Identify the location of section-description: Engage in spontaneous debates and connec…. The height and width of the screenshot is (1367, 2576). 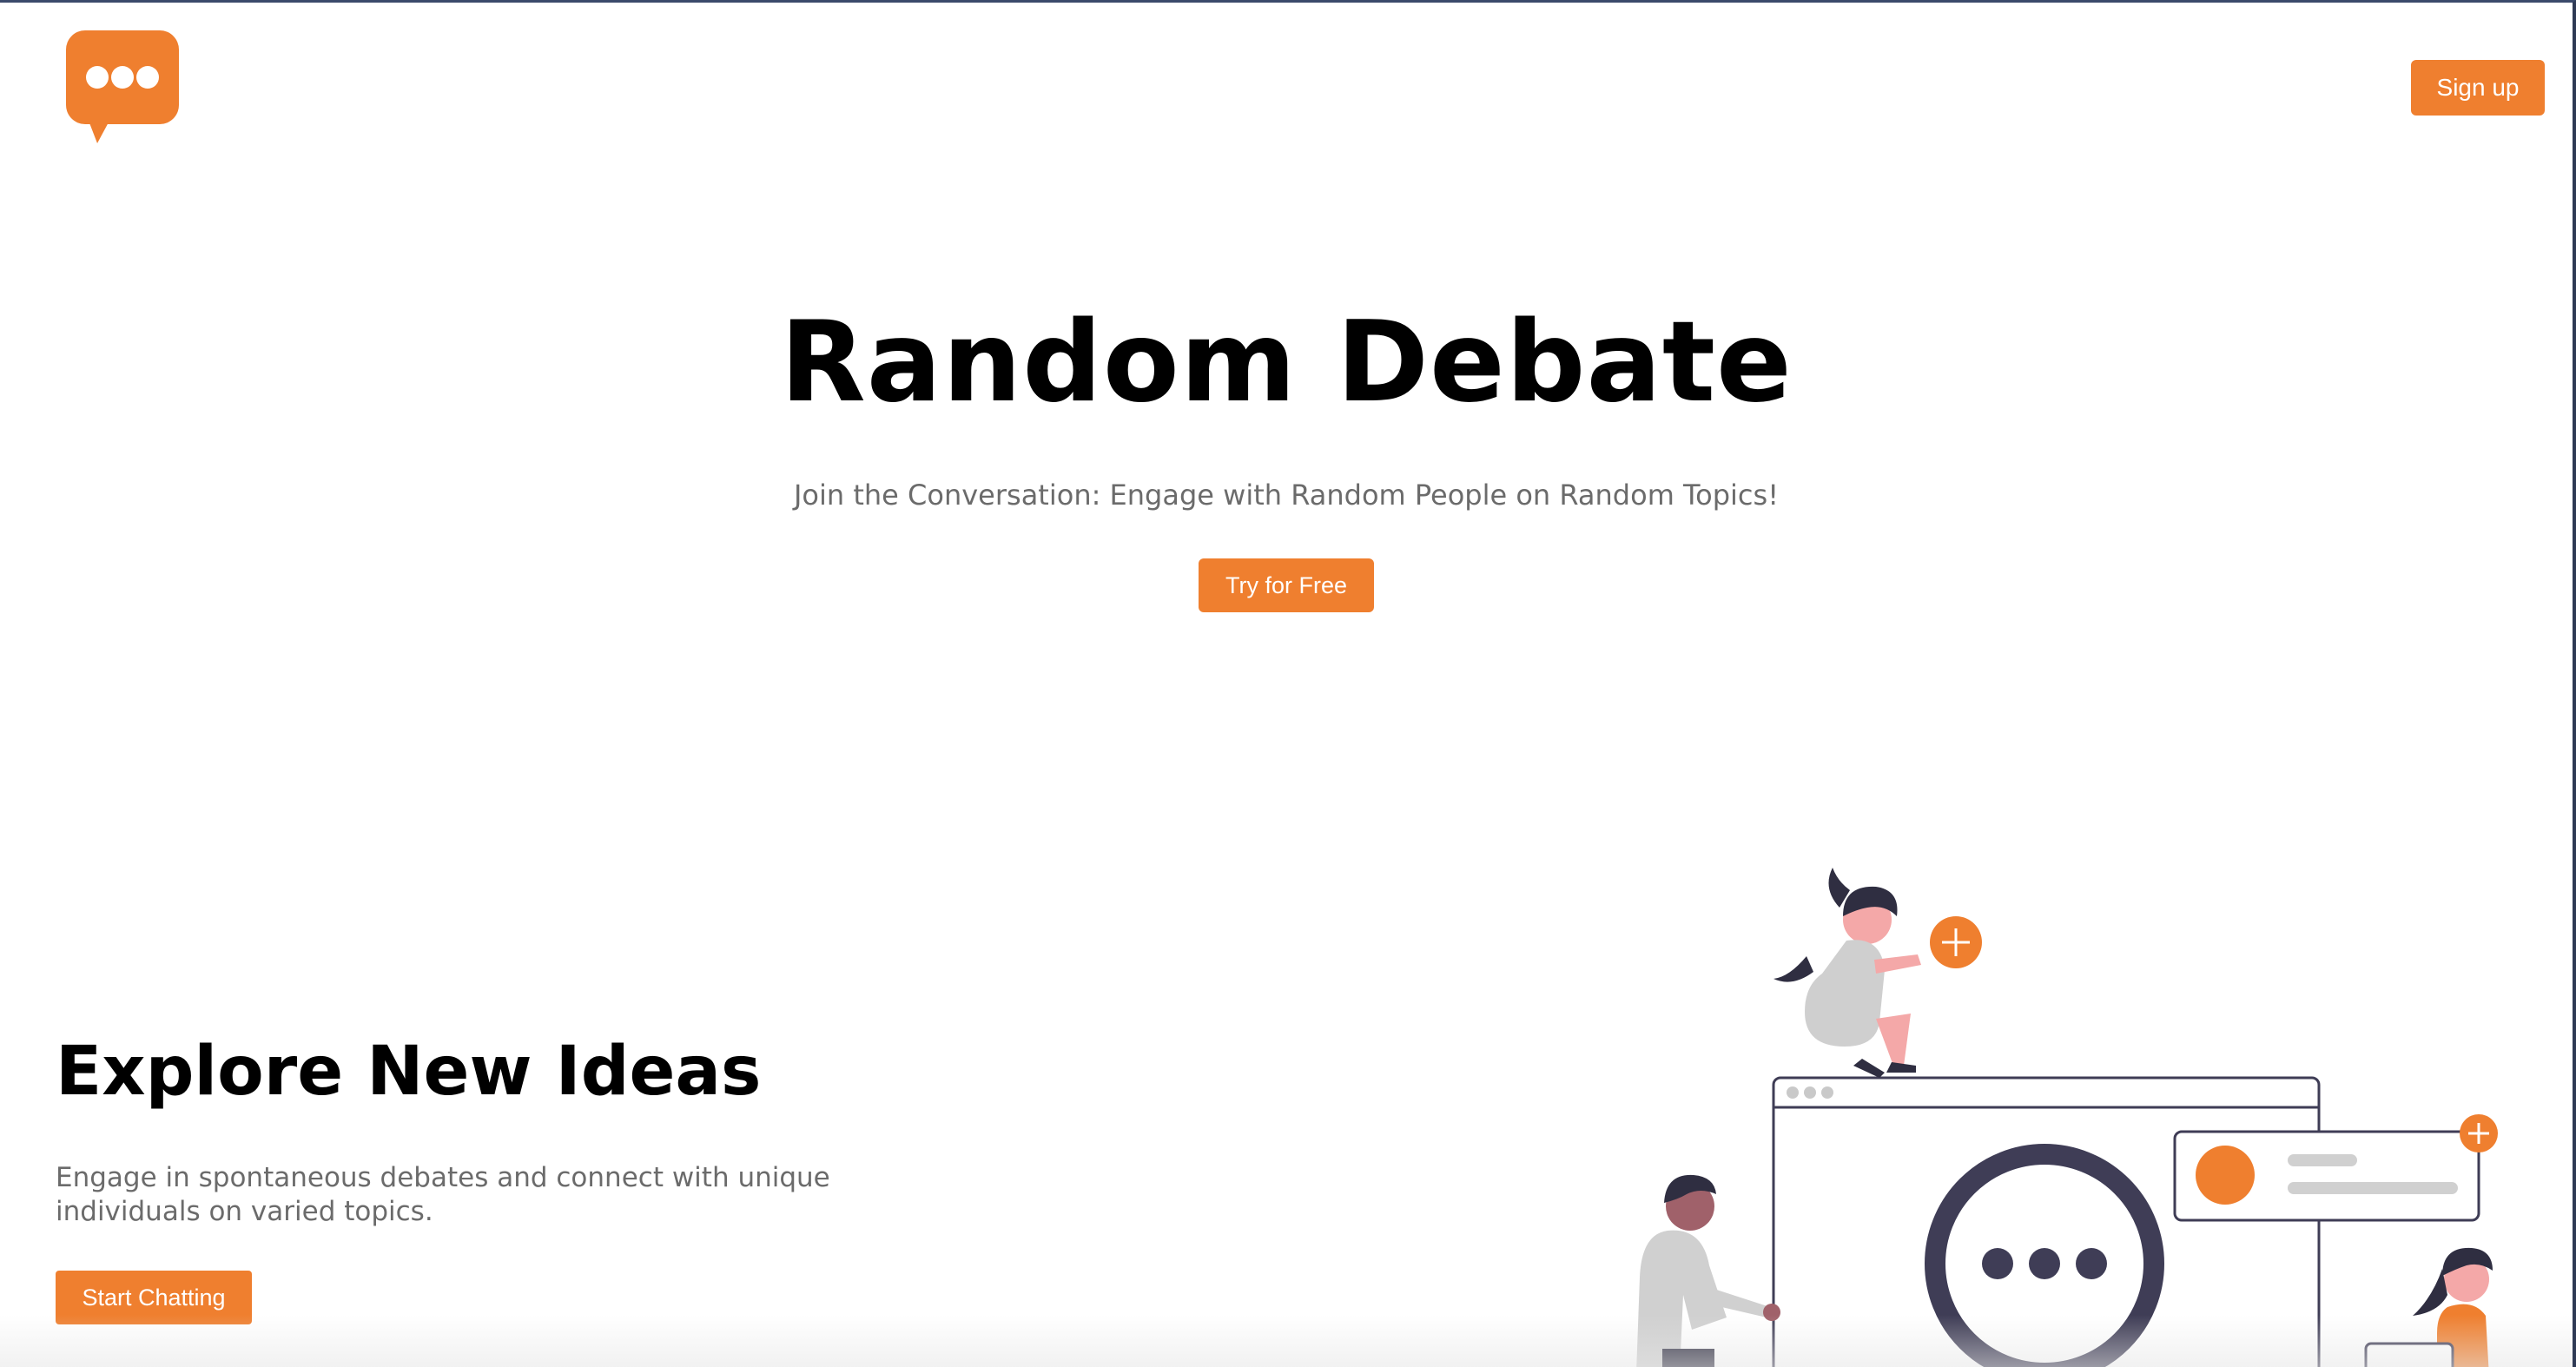
(443, 1194).